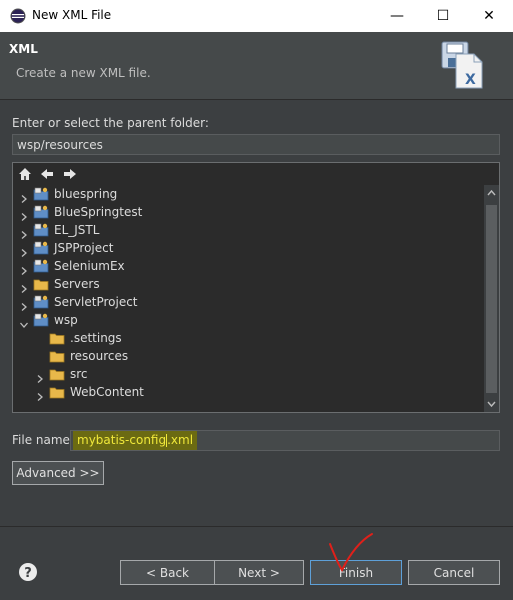  Describe the element at coordinates (77, 230) in the screenshot. I see `tree-item-label: EL_JSTL` at that location.